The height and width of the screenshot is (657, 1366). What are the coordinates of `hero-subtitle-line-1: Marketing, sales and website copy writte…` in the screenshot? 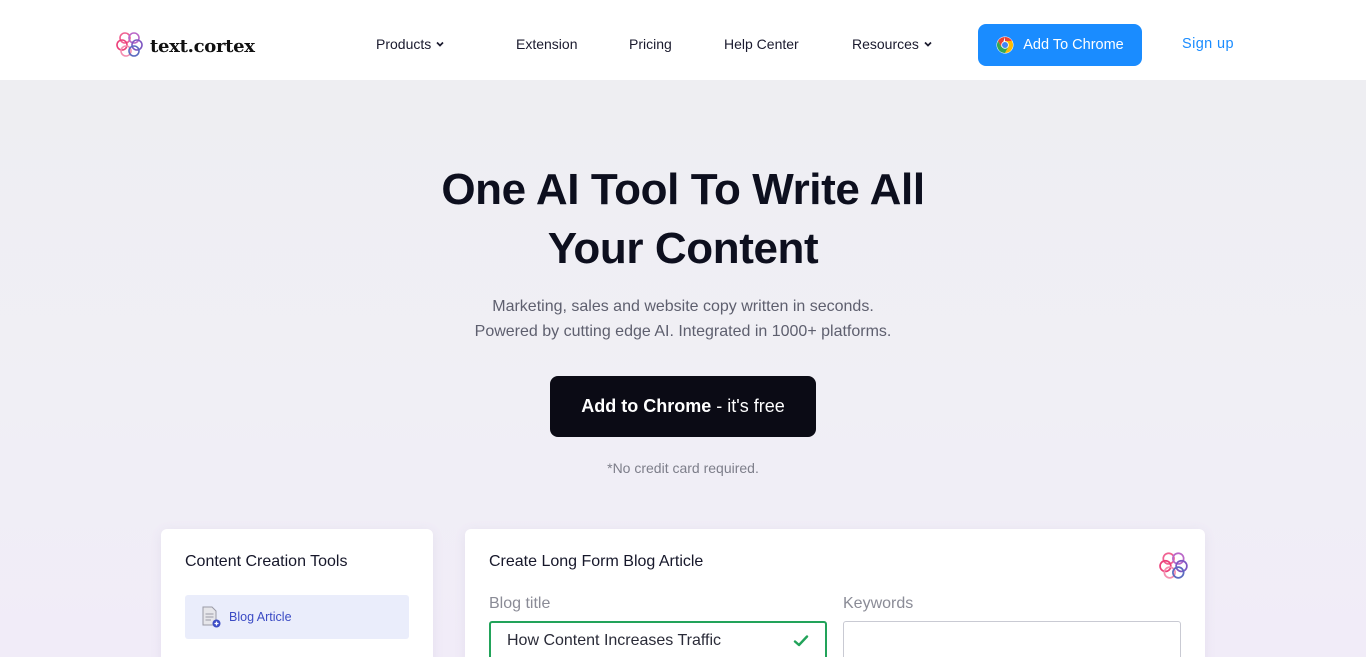 It's located at (683, 306).